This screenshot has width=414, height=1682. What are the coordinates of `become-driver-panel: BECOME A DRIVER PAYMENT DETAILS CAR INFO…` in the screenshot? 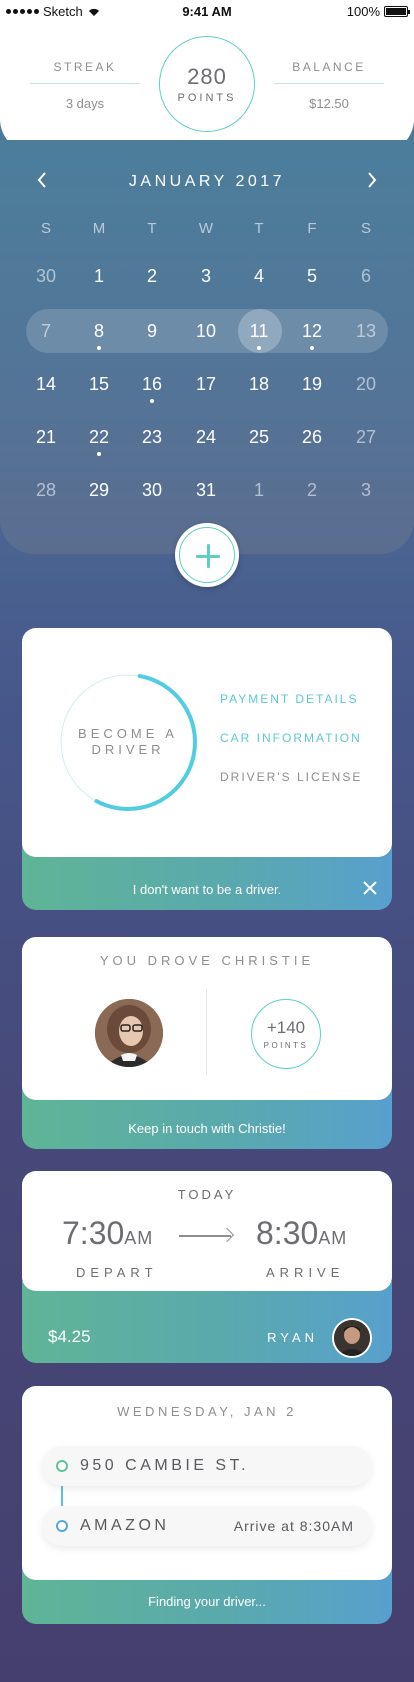 It's located at (207, 742).